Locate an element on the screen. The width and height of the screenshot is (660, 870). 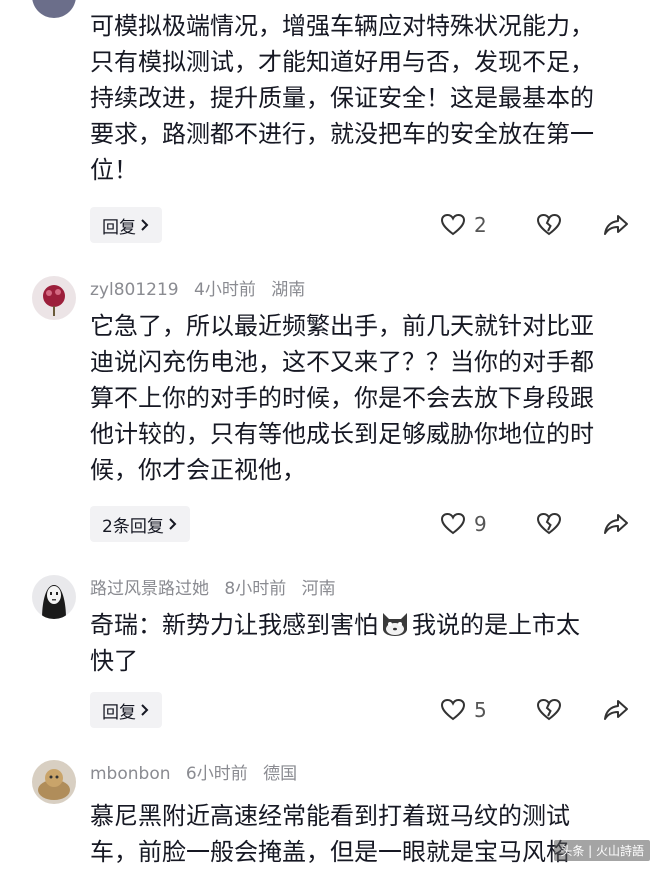
like-button: 9 is located at coordinates (463, 524).